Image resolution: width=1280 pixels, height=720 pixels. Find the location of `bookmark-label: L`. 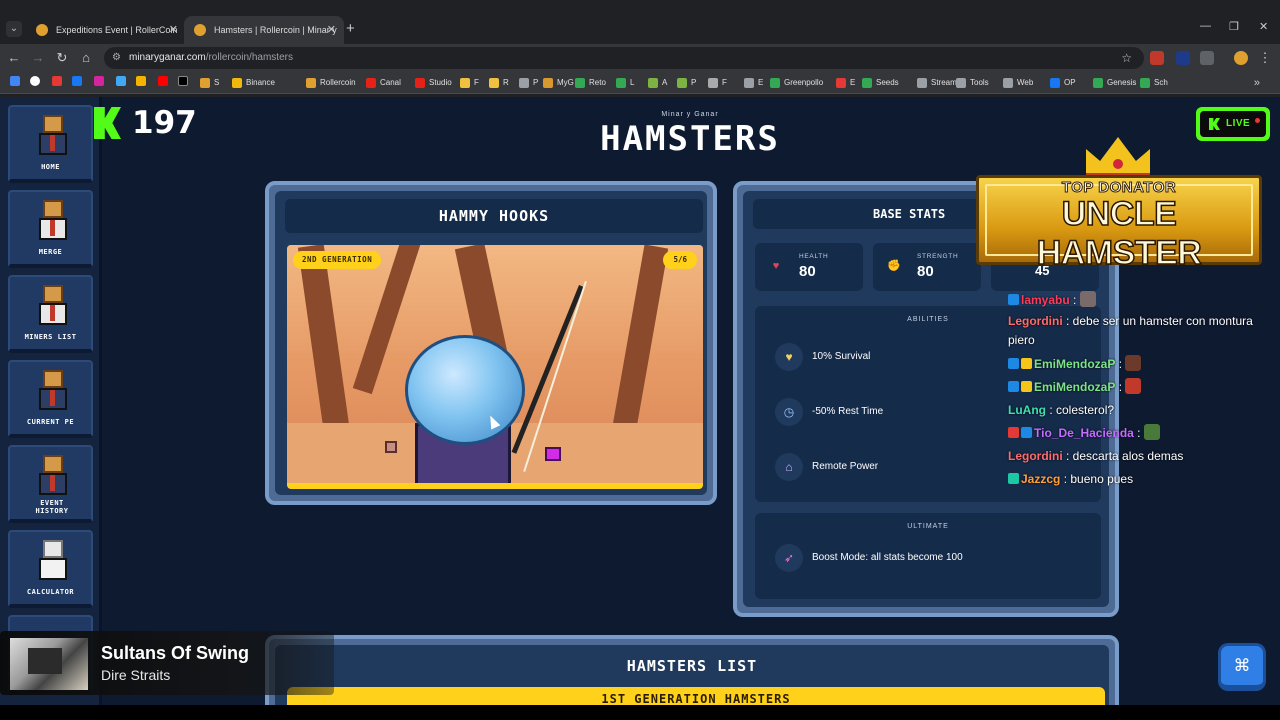

bookmark-label: L is located at coordinates (632, 82).